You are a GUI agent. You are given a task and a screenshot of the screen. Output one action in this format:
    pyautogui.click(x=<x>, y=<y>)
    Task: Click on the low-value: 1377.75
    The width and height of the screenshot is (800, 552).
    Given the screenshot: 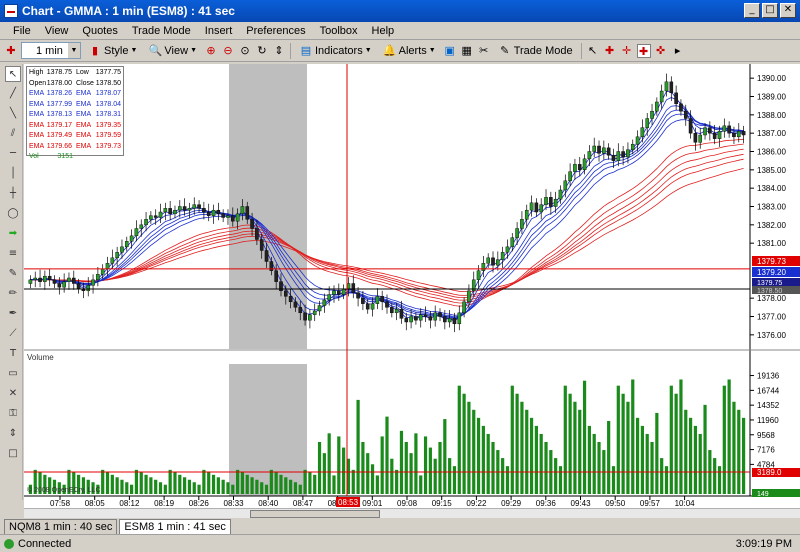 What is the action you would take?
    pyautogui.click(x=108, y=72)
    